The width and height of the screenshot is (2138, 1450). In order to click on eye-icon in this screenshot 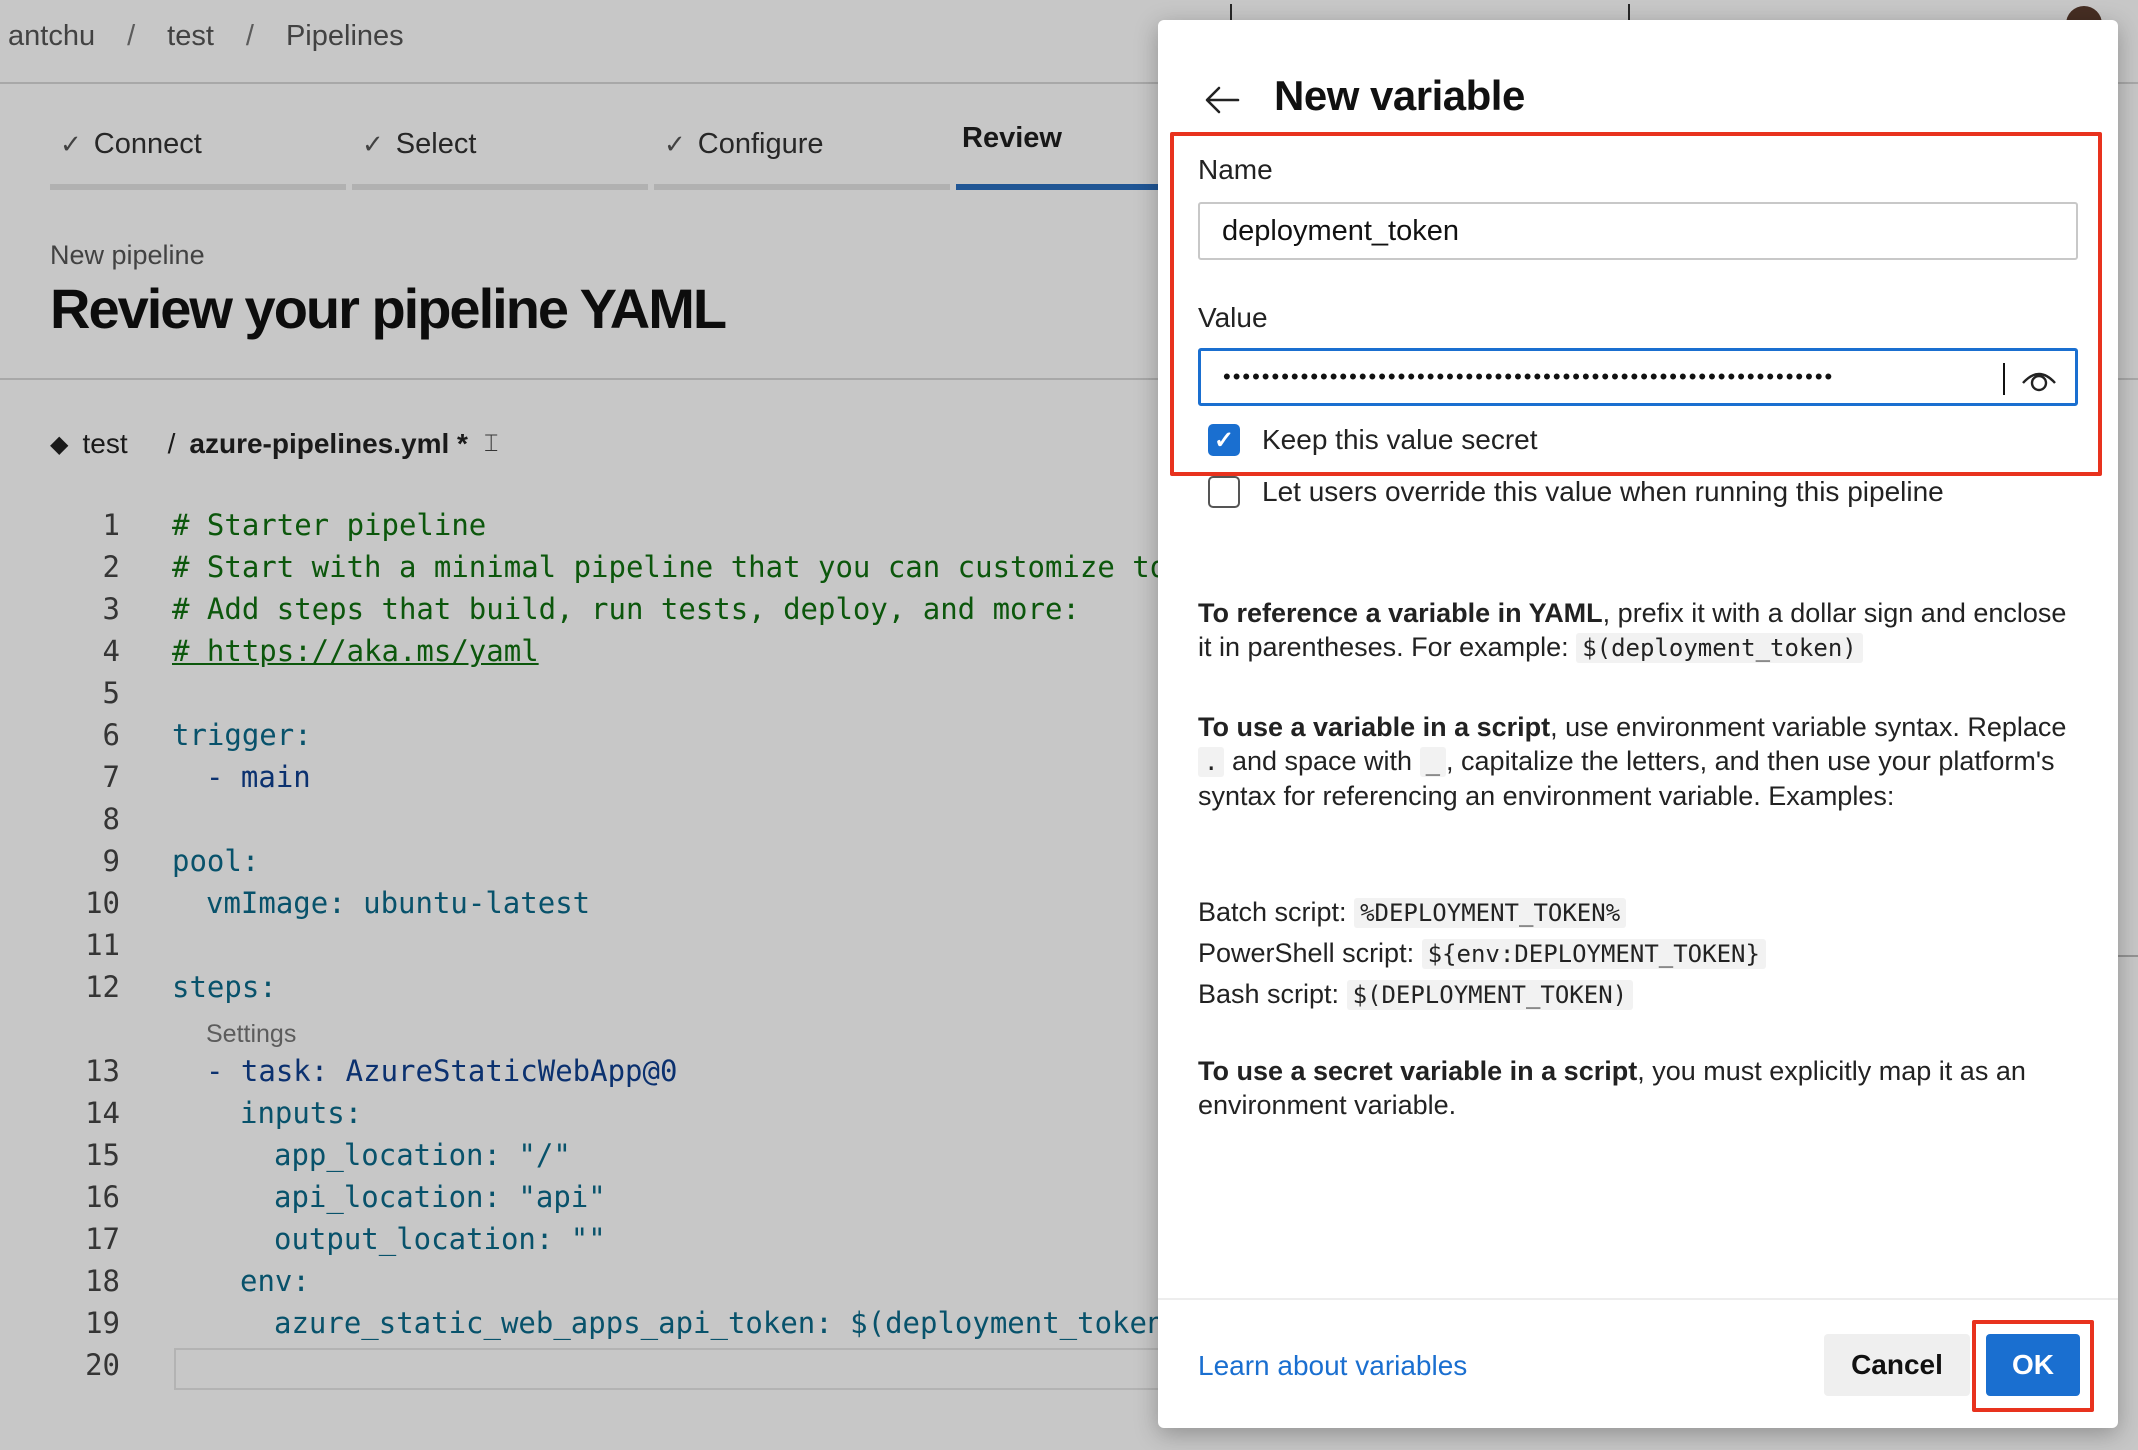, I will do `click(2039, 379)`.